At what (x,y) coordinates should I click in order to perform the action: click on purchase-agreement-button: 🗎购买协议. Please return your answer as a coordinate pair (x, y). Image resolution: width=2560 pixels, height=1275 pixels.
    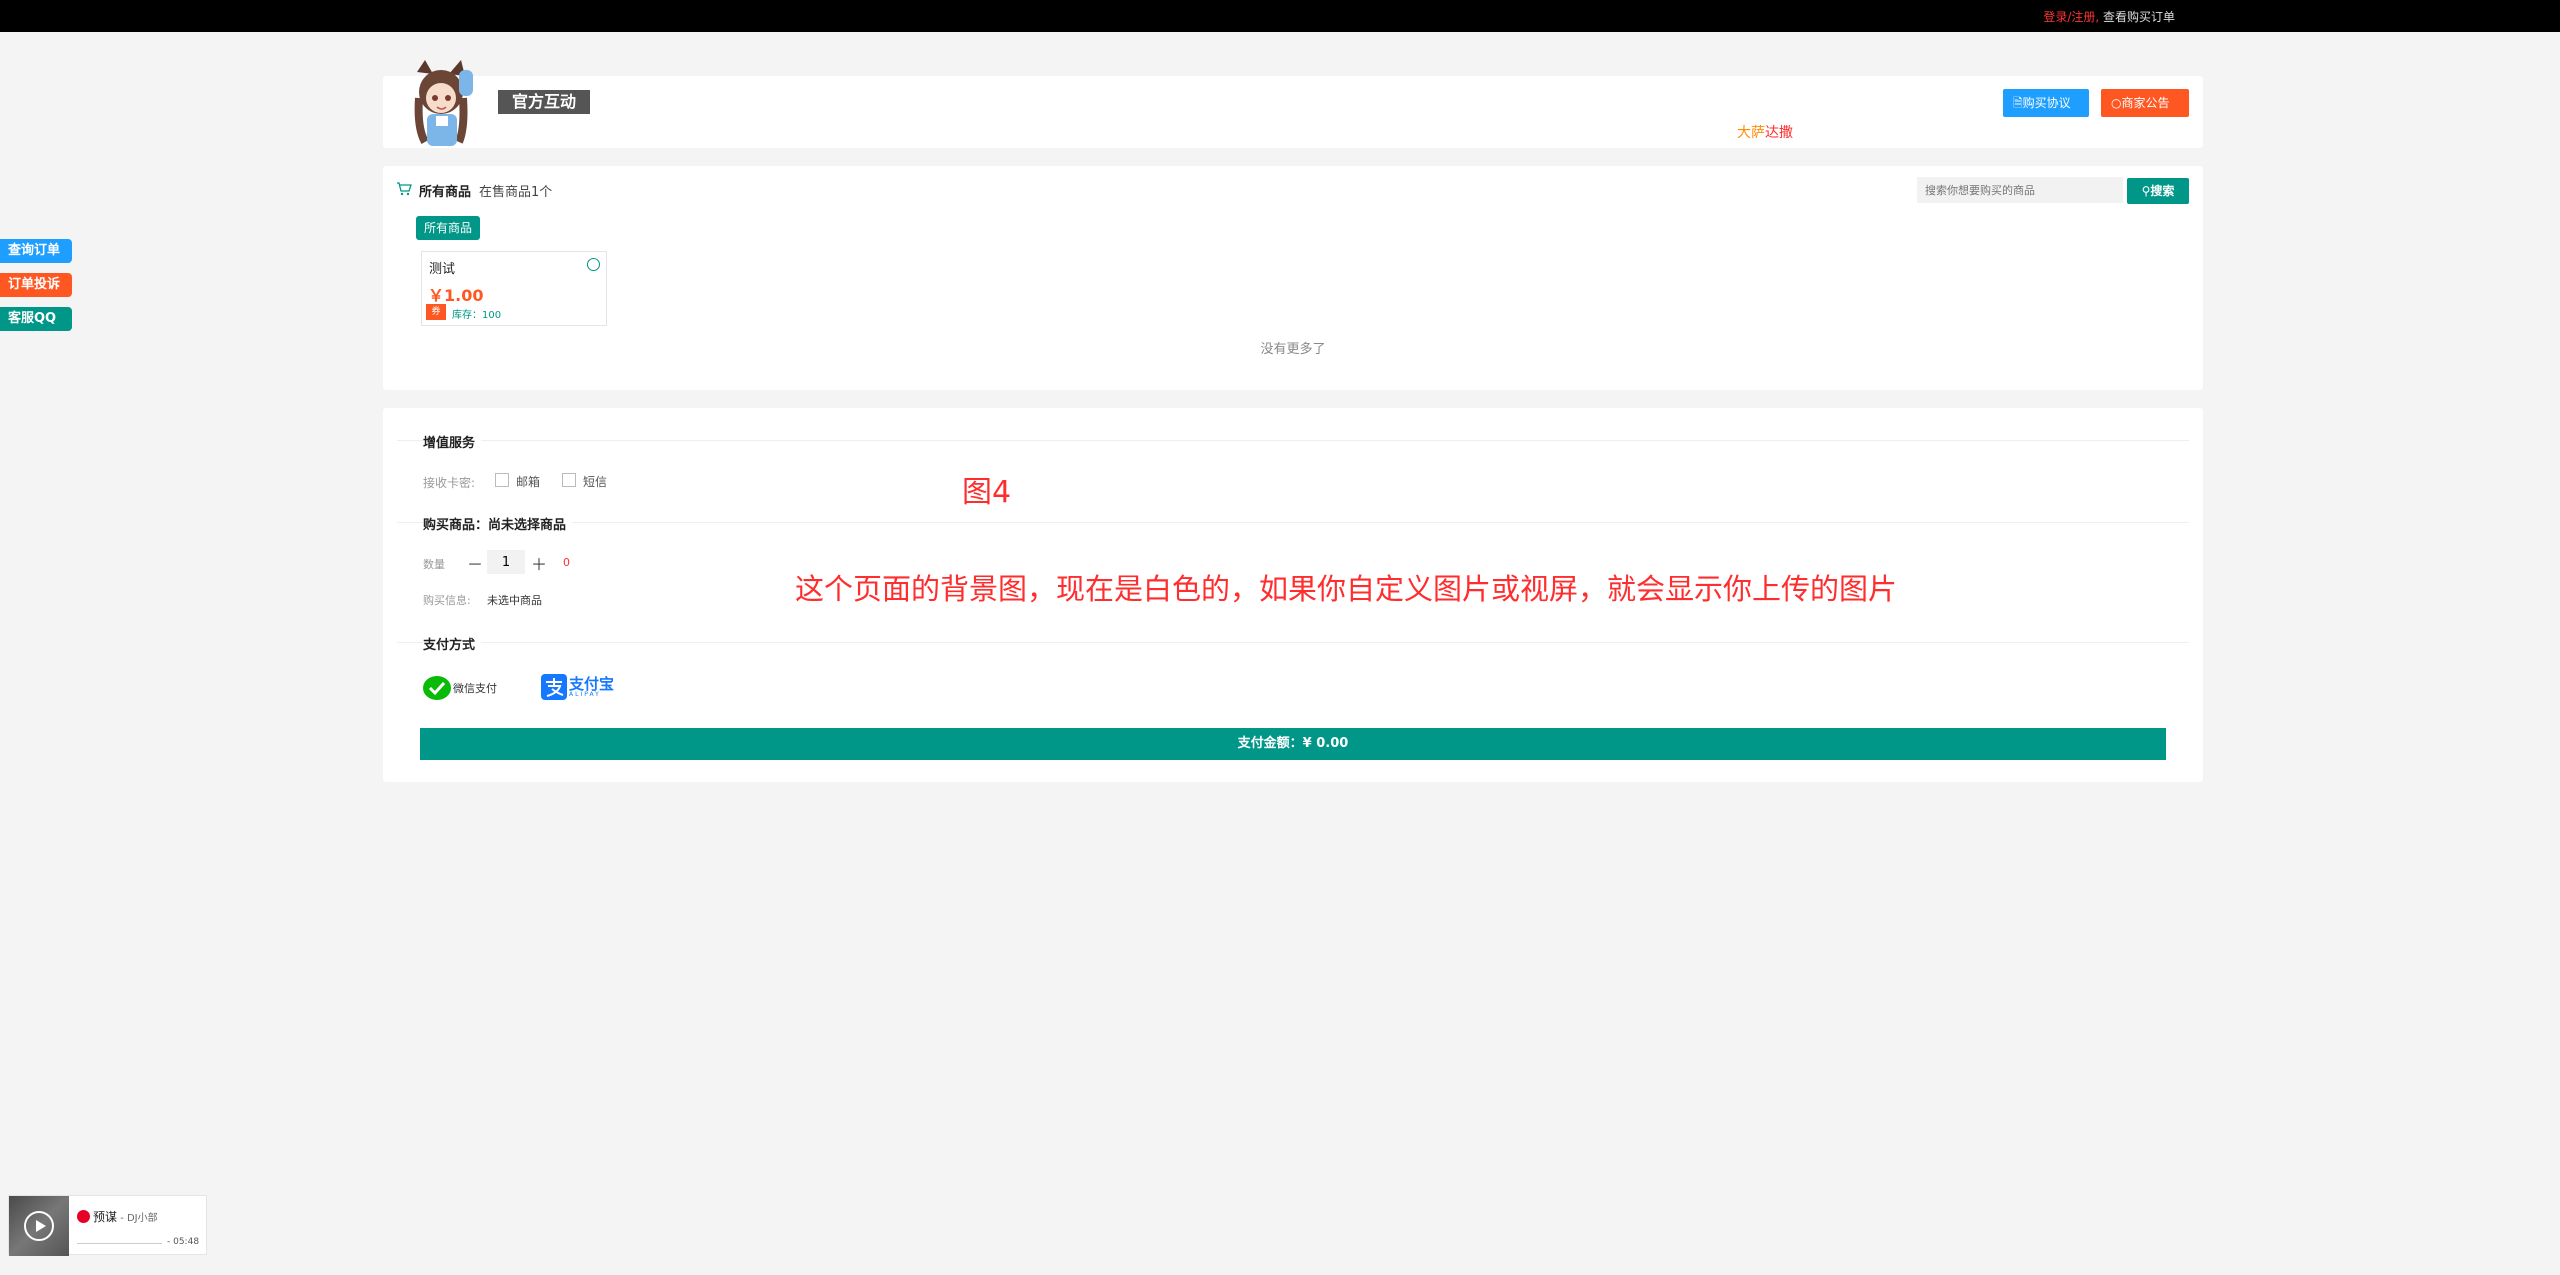
    Looking at the image, I should click on (2046, 103).